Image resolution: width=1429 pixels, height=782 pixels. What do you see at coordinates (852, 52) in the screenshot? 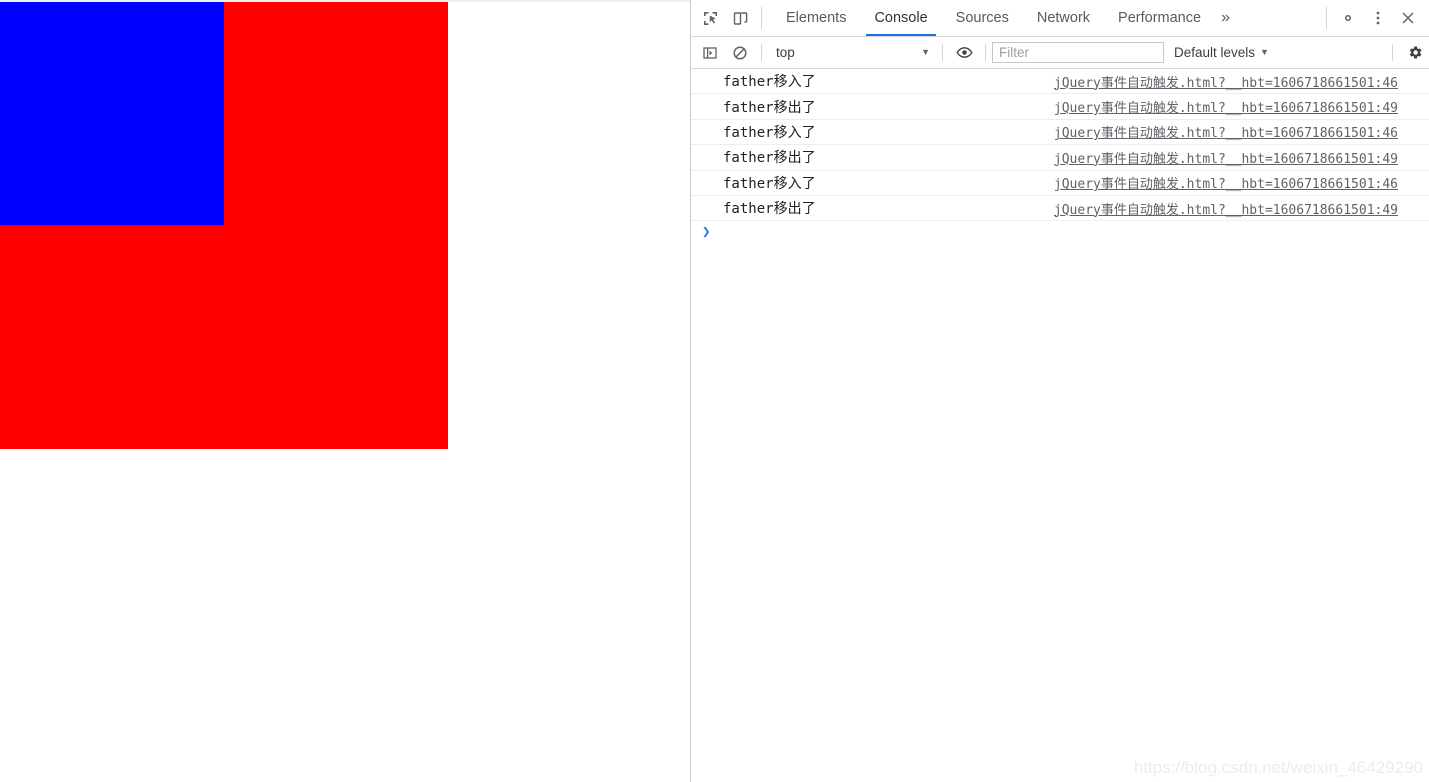
I see `console-context-select: top ▼` at bounding box center [852, 52].